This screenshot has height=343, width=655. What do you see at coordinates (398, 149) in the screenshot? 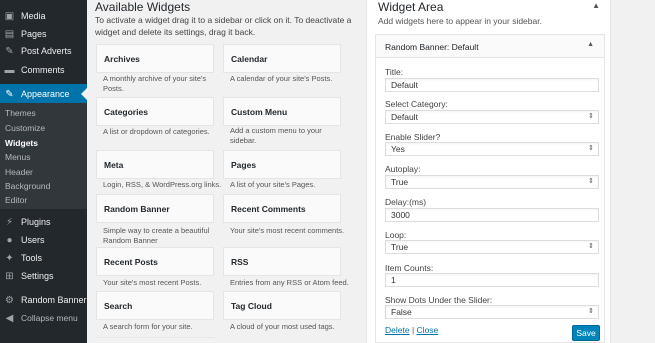
I see `slider-value: Yes` at bounding box center [398, 149].